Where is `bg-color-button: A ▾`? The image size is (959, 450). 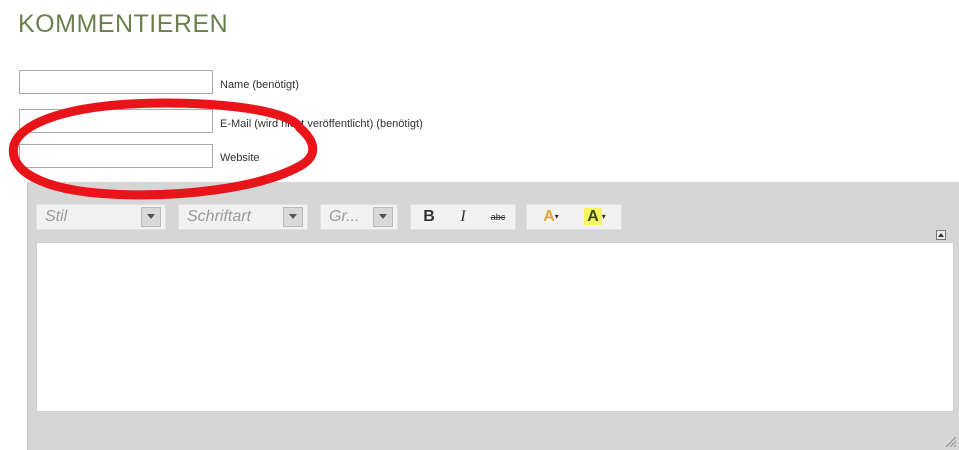
bg-color-button: A ▾ is located at coordinates (595, 217).